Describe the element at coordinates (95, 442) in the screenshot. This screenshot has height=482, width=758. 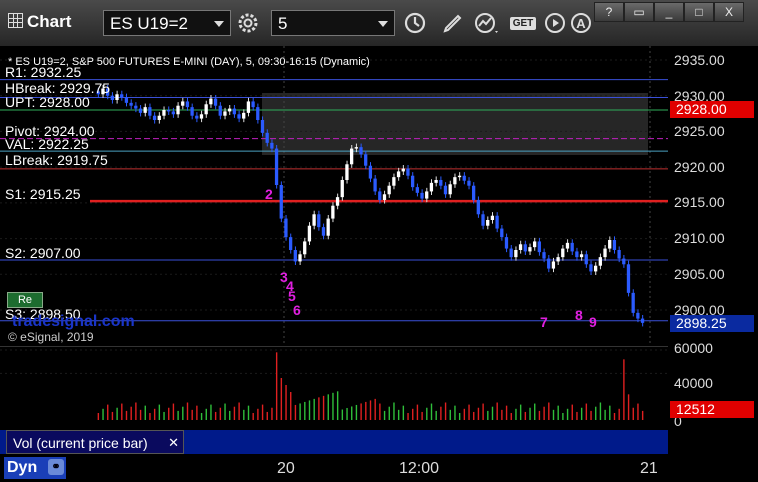
I see `study-tab-volume: Vol (current price bar) ✕` at that location.